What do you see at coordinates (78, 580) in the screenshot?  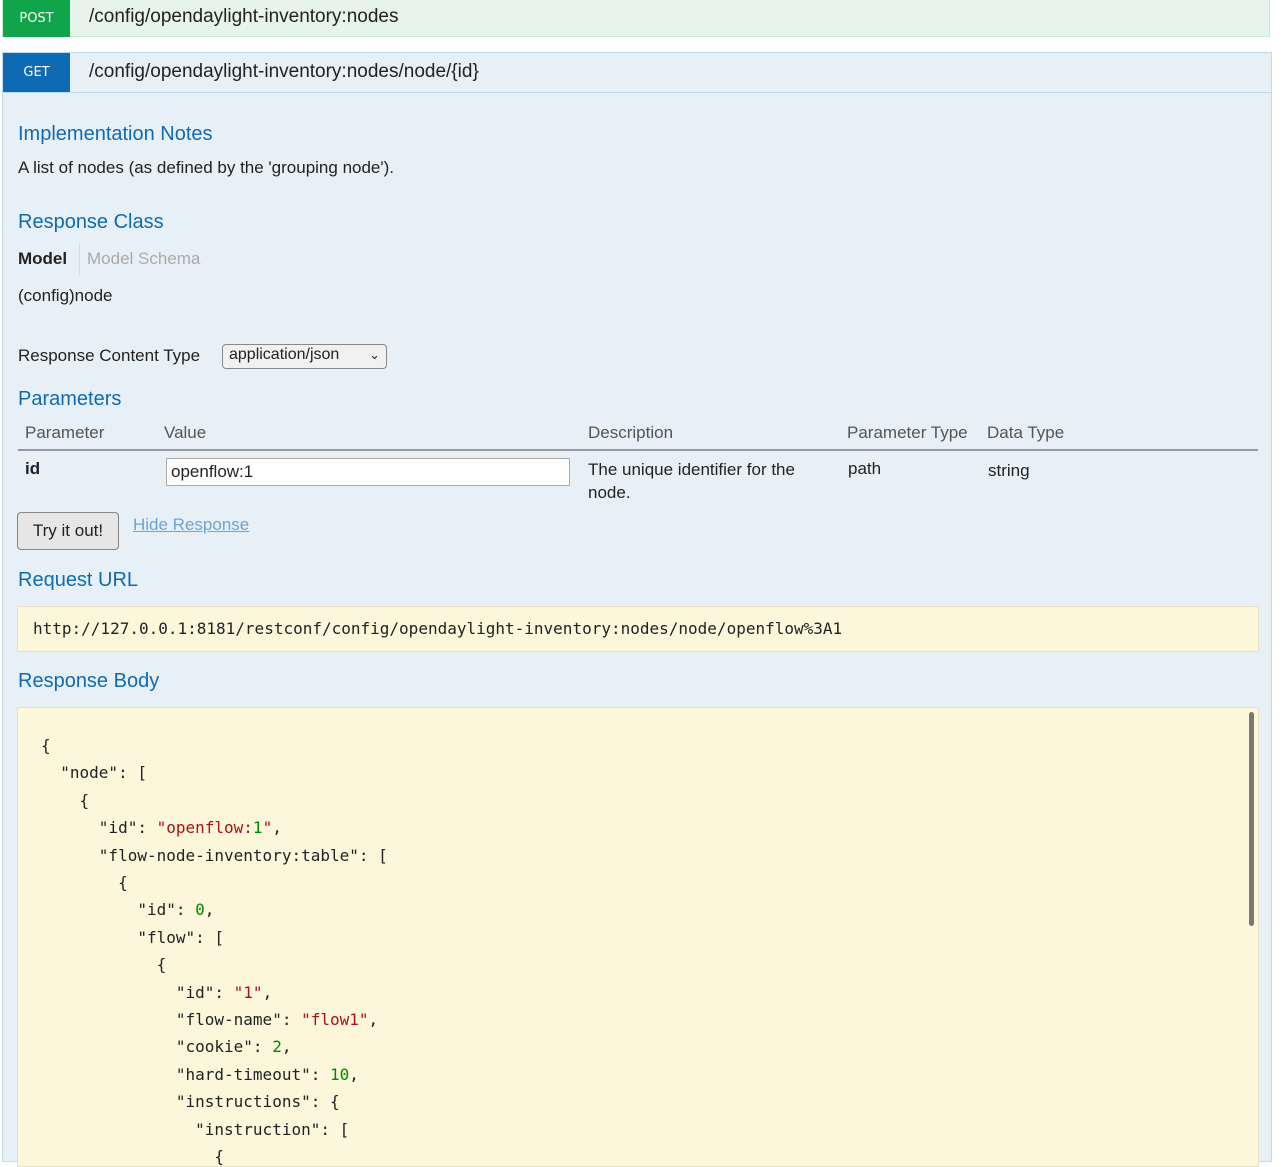 I see `request-url-heading: Request URL` at bounding box center [78, 580].